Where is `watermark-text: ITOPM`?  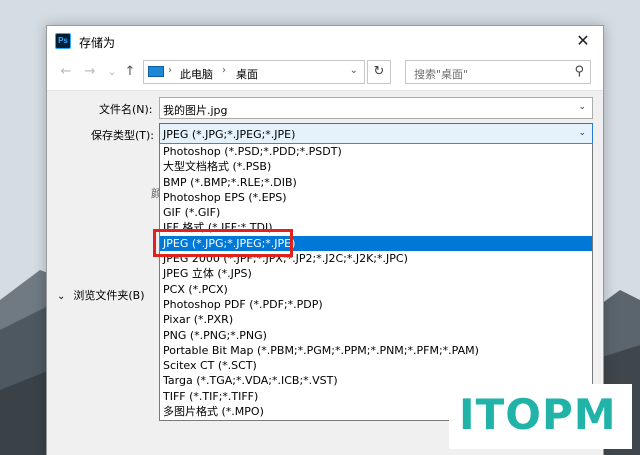 watermark-text: ITOPM is located at coordinates (538, 414).